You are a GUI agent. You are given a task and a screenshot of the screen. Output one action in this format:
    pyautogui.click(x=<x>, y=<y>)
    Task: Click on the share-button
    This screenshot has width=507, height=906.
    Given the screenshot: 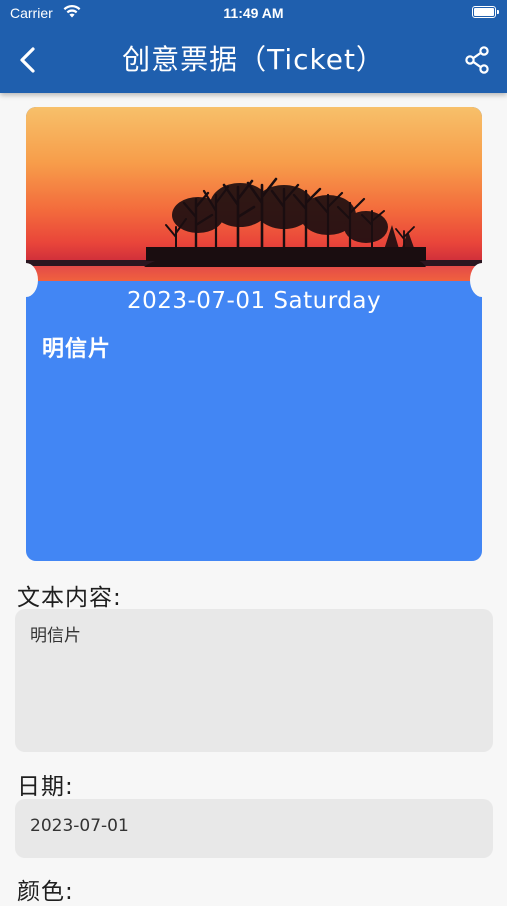 What is the action you would take?
    pyautogui.click(x=478, y=60)
    